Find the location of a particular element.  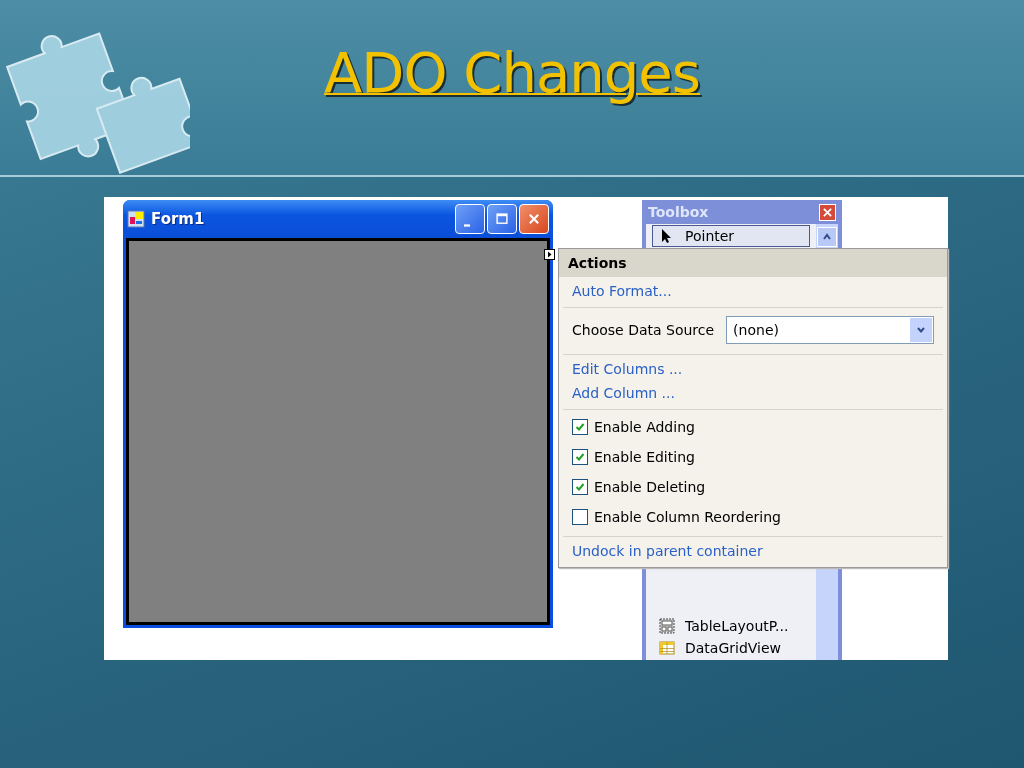

window-title: Form1 is located at coordinates (178, 219).